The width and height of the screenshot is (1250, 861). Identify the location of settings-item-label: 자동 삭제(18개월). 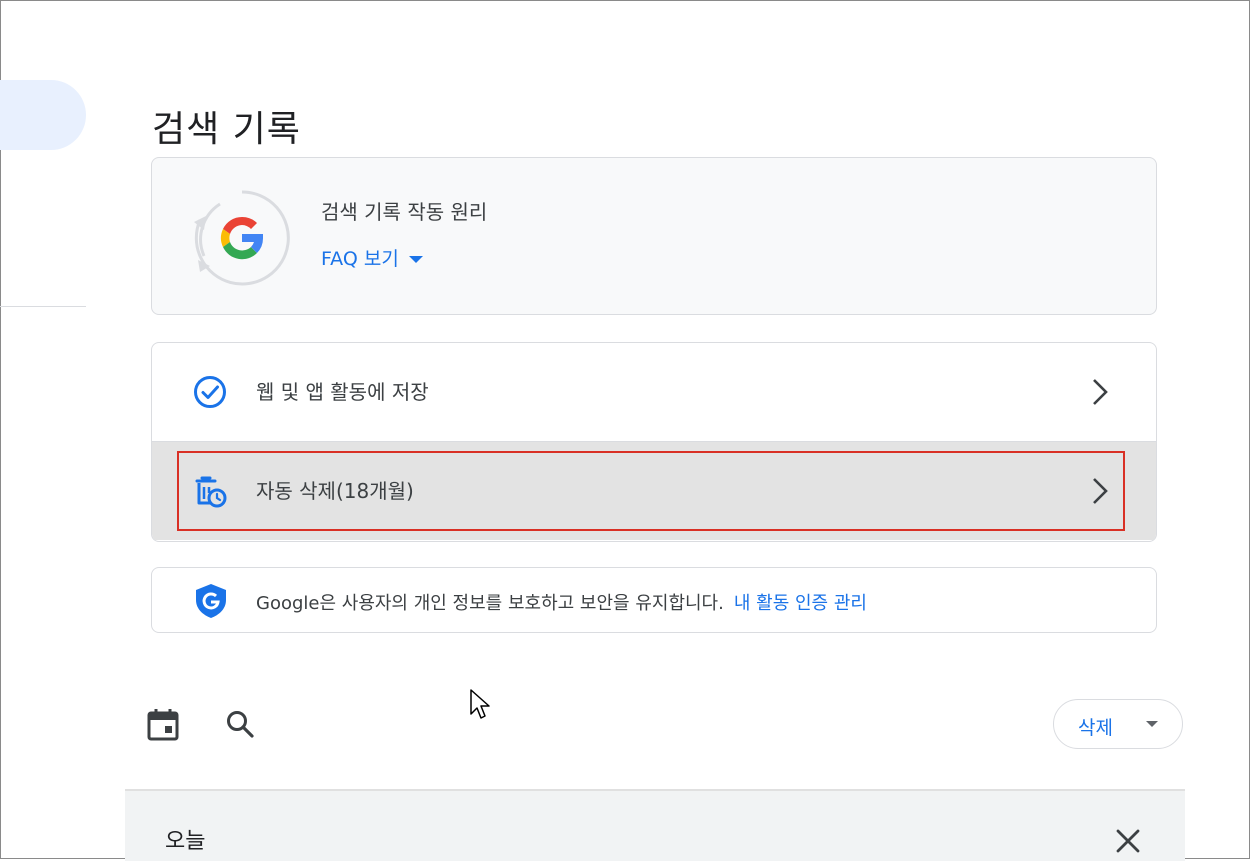
(335, 491).